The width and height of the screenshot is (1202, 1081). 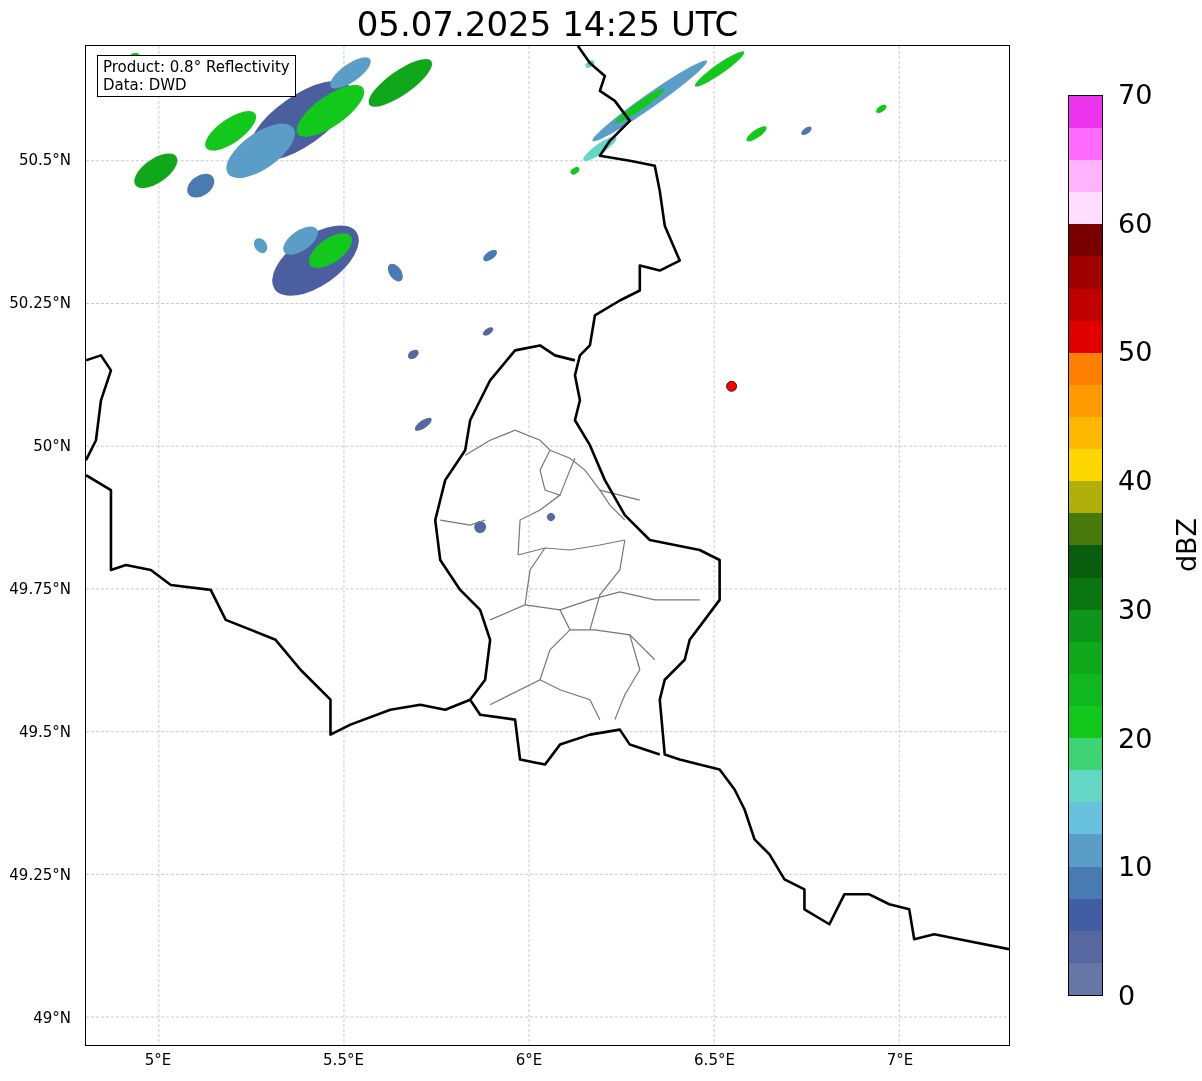 What do you see at coordinates (547, 24) in the screenshot?
I see `plot-title: 05.07.2025 14:25 UTC` at bounding box center [547, 24].